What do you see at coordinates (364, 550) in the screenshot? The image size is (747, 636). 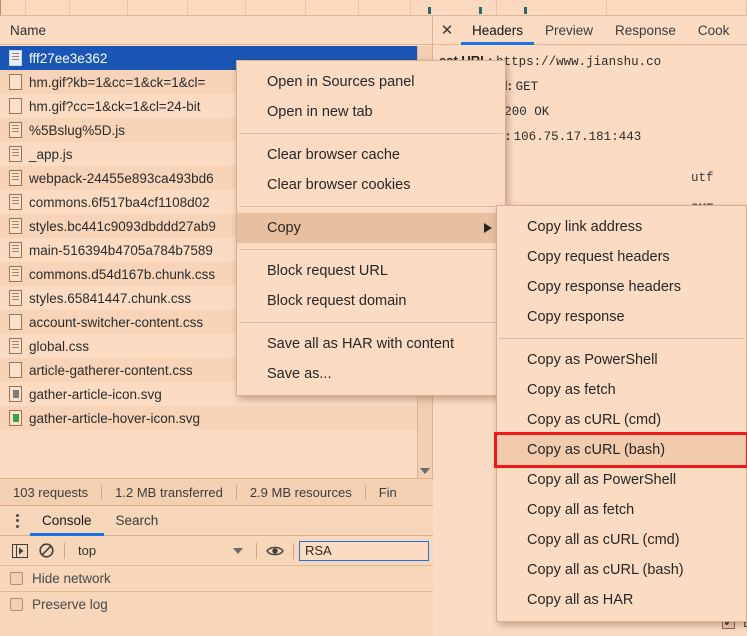 I see `console-filter-input: RSA` at bounding box center [364, 550].